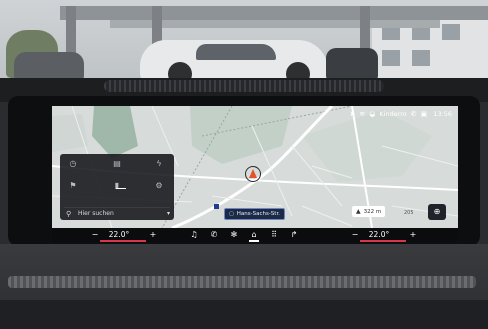 This screenshot has height=329, width=488. What do you see at coordinates (244, 86) in the screenshot?
I see `air-vent` at bounding box center [244, 86].